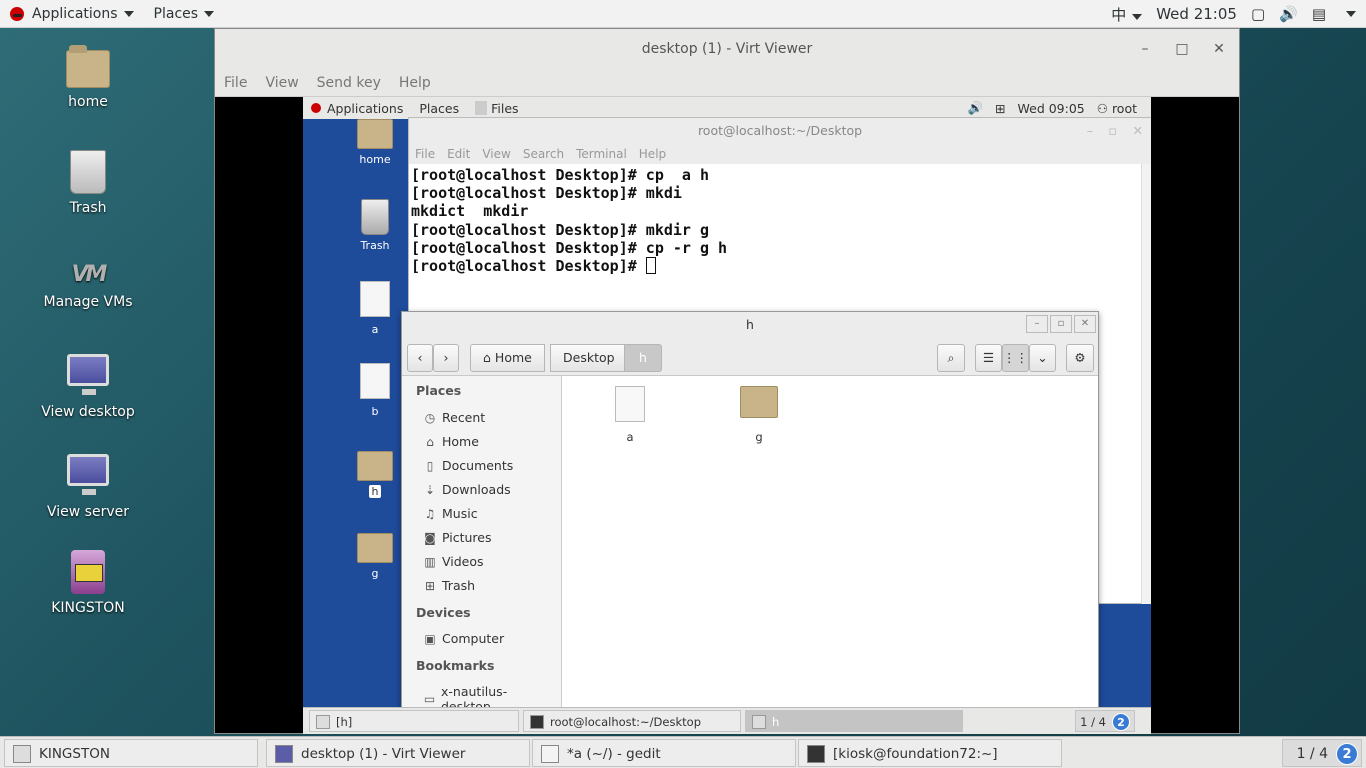 Image resolution: width=1366 pixels, height=768 pixels. What do you see at coordinates (930, 753) in the screenshot?
I see `host-task-item: [kiosk@foundation72:~]` at bounding box center [930, 753].